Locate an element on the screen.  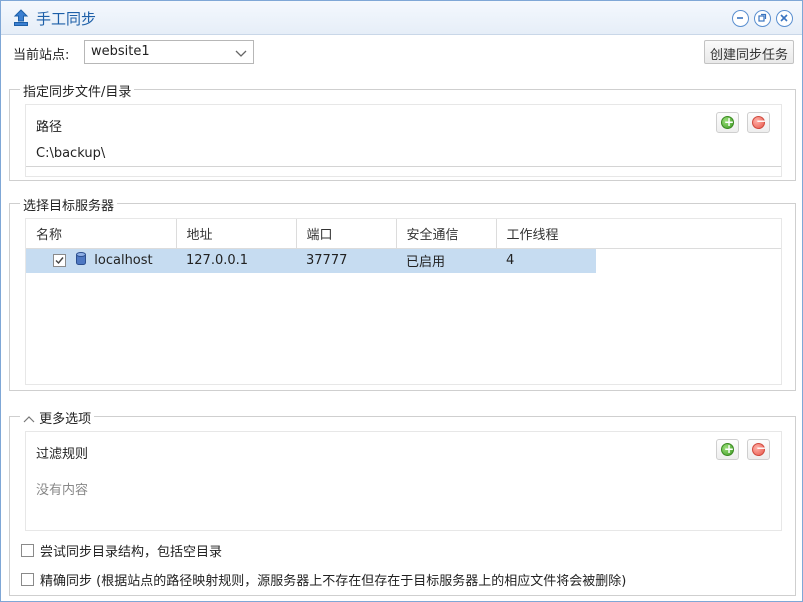
filter-header: 过滤规则 is located at coordinates (62, 454).